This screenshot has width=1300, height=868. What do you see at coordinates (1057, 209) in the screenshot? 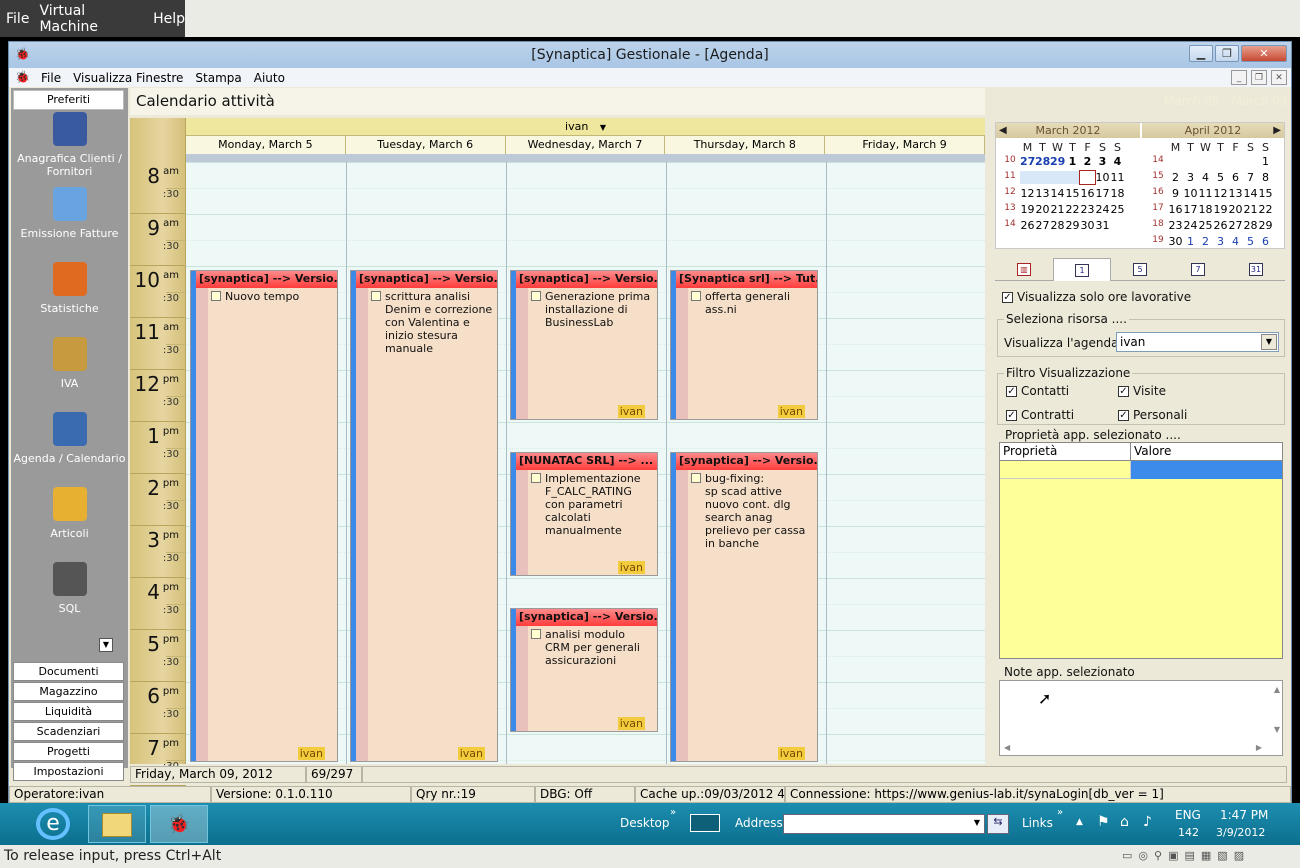
I see `calendar-day: 21` at bounding box center [1057, 209].